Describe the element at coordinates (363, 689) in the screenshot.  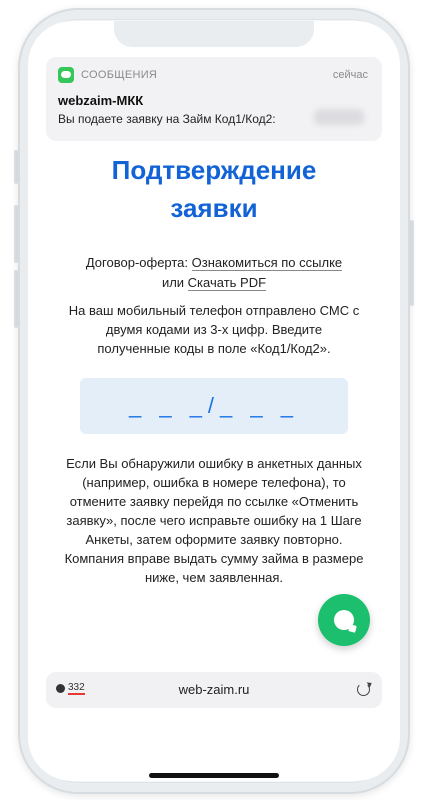
I see `reload-icon` at that location.